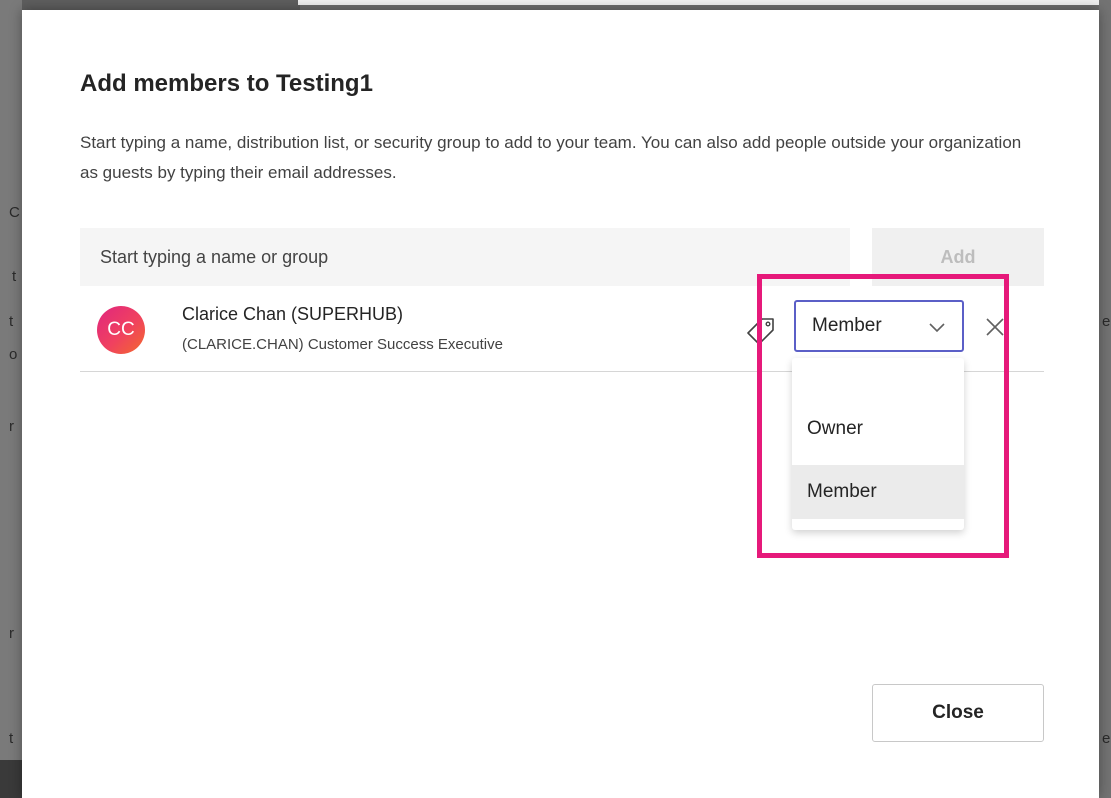  Describe the element at coordinates (13, 354) in the screenshot. I see `background-text-fragment: o` at that location.